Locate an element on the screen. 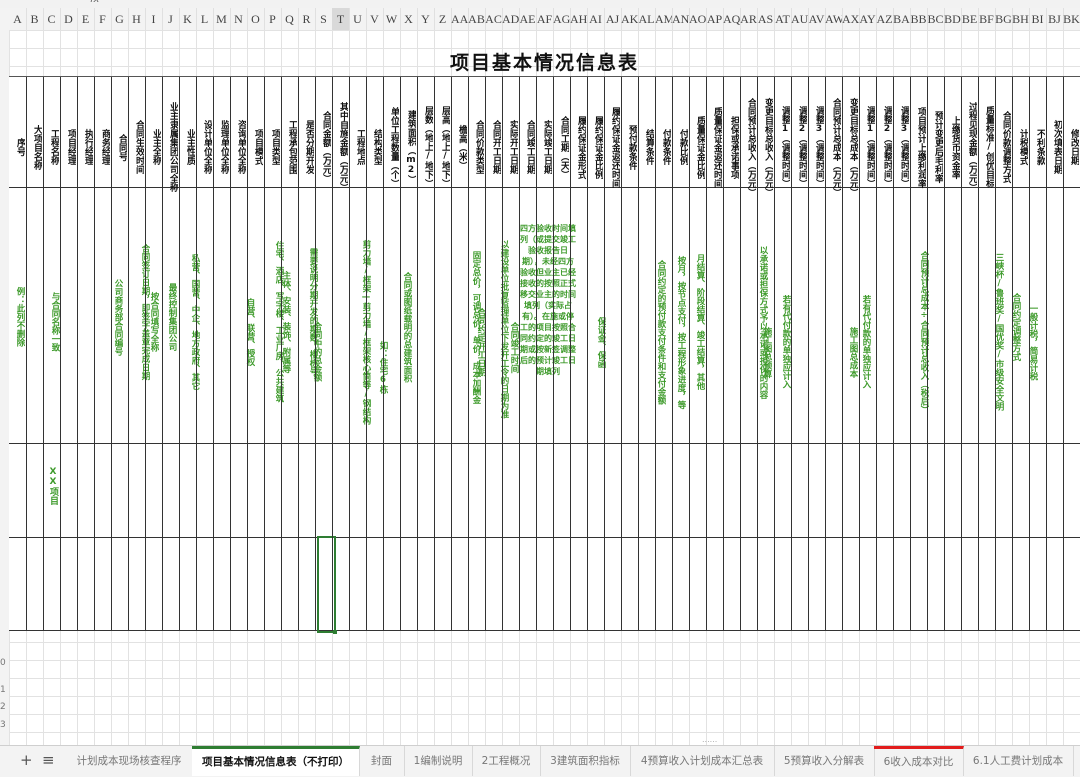  column-header: M is located at coordinates (222, 19).